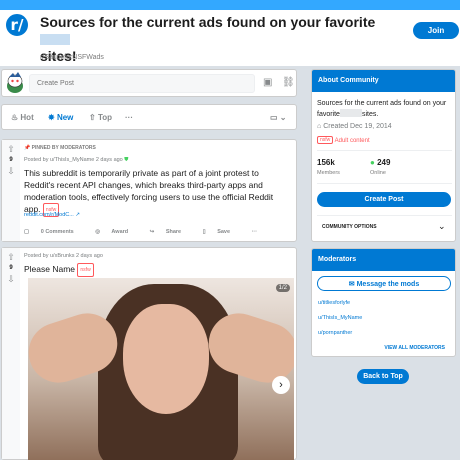 The height and width of the screenshot is (460, 460). What do you see at coordinates (15, 117) in the screenshot?
I see `flame-icon: ♨` at bounding box center [15, 117].